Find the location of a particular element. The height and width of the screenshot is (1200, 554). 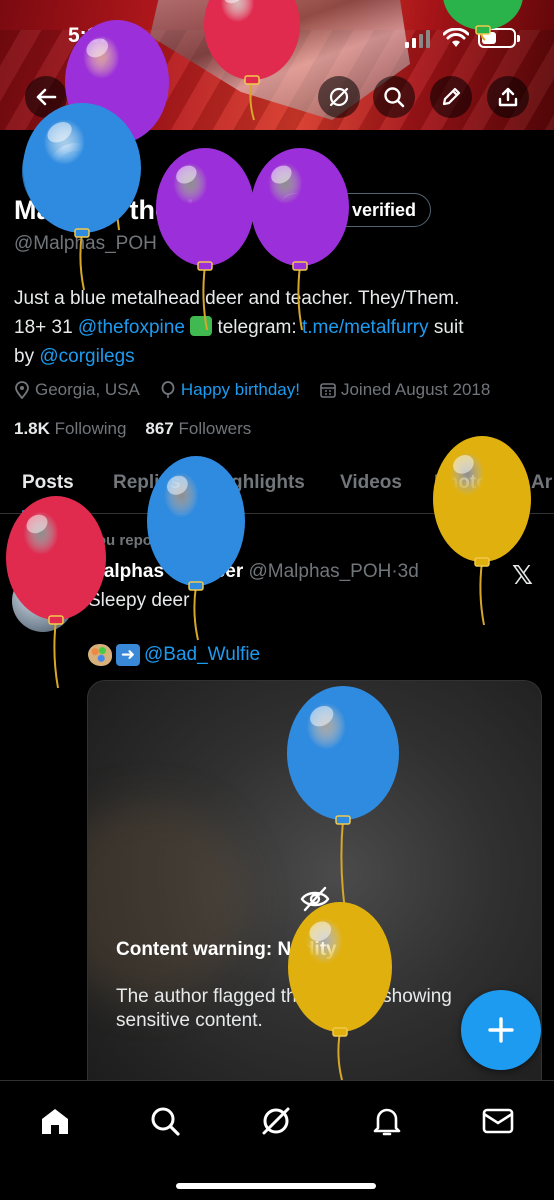

eye-off-icon is located at coordinates (315, 899).